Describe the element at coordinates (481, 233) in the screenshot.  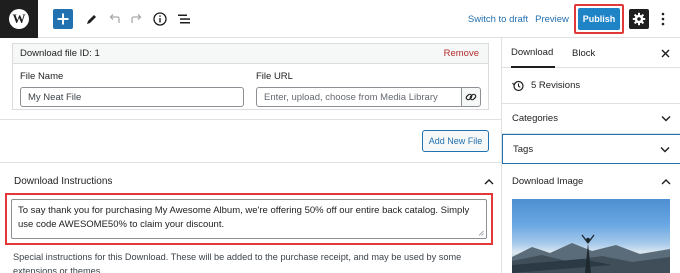
I see `resize-handle-icon` at that location.